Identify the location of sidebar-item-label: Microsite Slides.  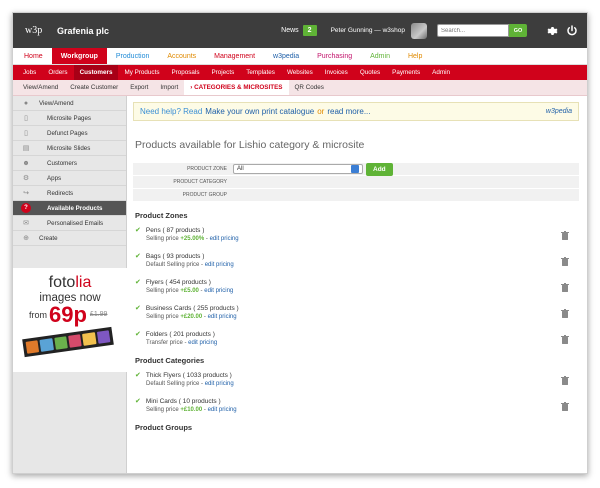
(69, 148).